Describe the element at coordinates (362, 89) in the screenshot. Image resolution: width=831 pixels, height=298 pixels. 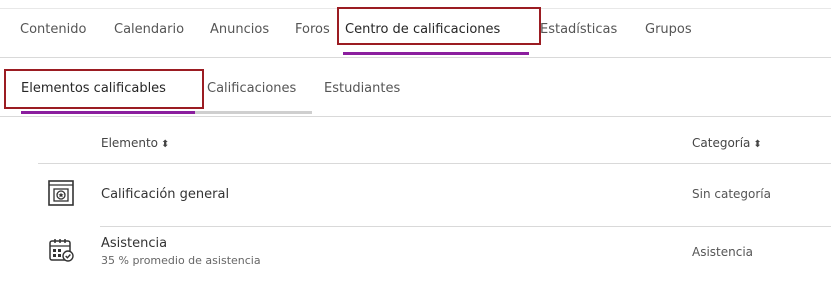
I see `subtab-estudiantes: Estudiantes` at that location.